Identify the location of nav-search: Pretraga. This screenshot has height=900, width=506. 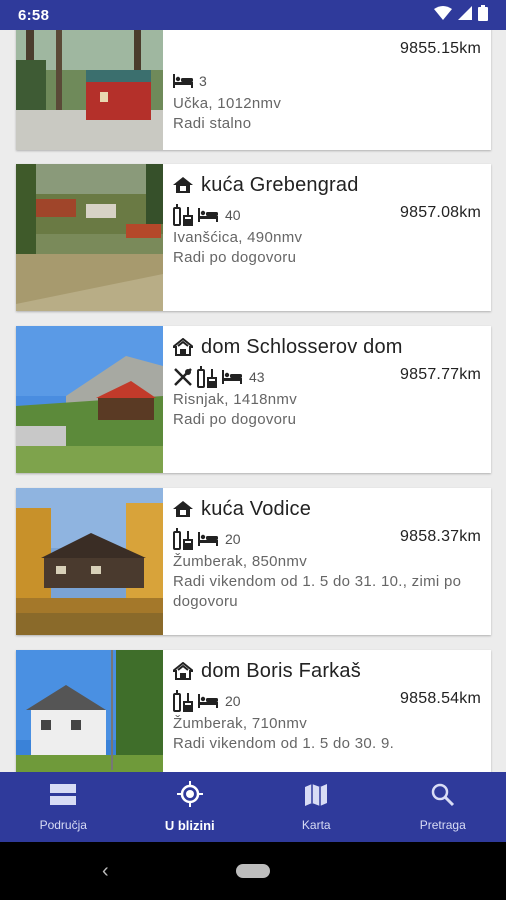
(443, 807).